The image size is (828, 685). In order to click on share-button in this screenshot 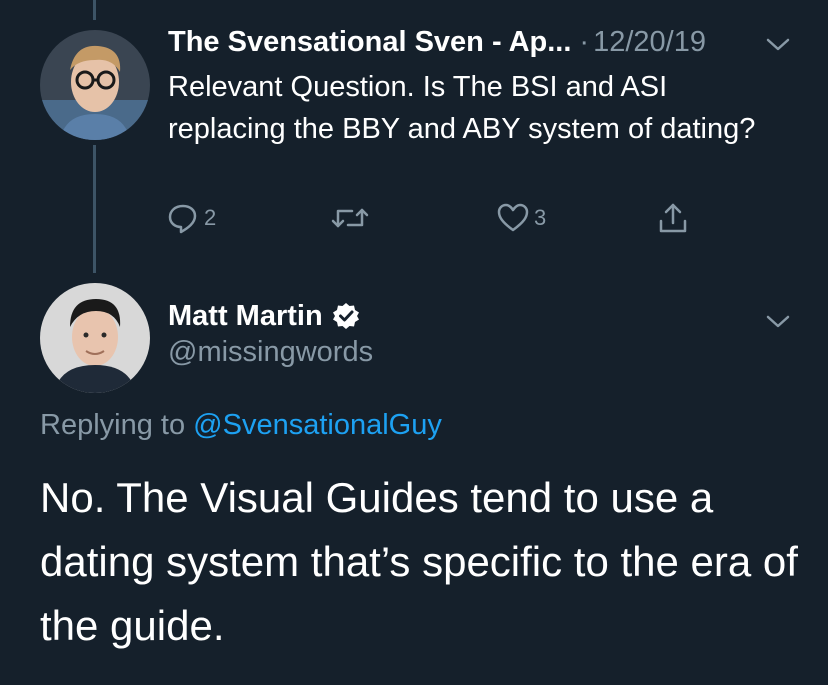, I will do `click(673, 218)`.